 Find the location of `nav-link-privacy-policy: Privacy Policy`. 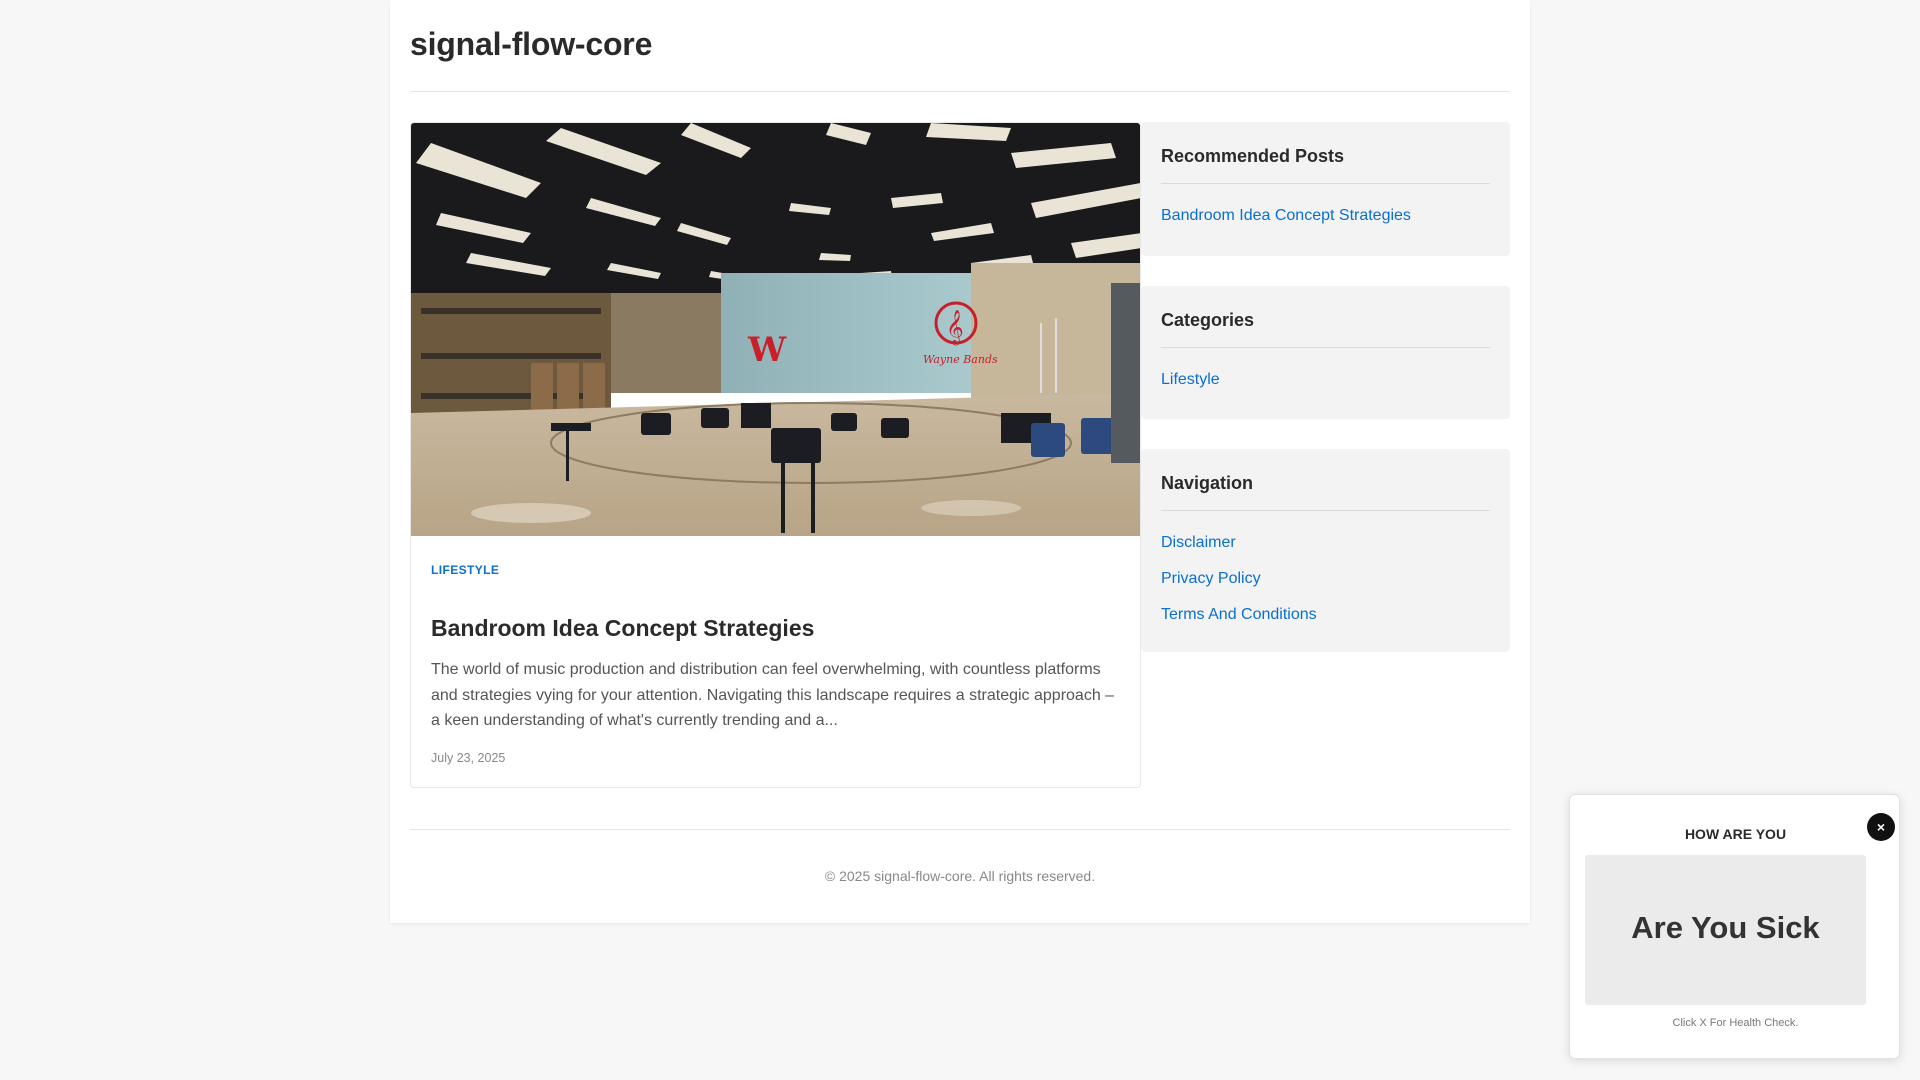

nav-link-privacy-policy: Privacy Policy is located at coordinates (1211, 578).